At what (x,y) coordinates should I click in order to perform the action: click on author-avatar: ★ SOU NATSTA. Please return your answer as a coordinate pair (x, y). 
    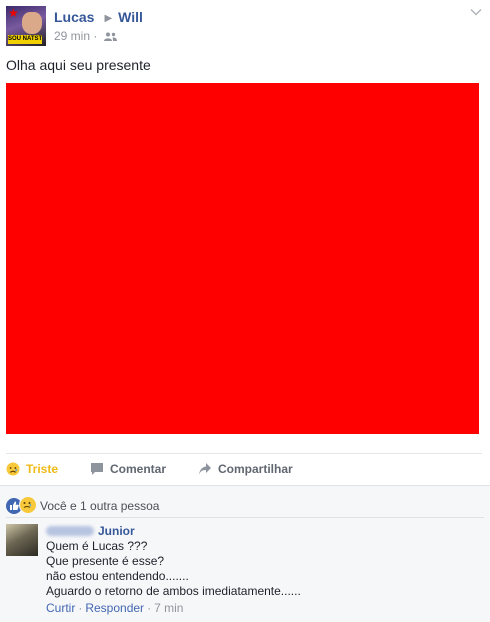
    Looking at the image, I should click on (26, 26).